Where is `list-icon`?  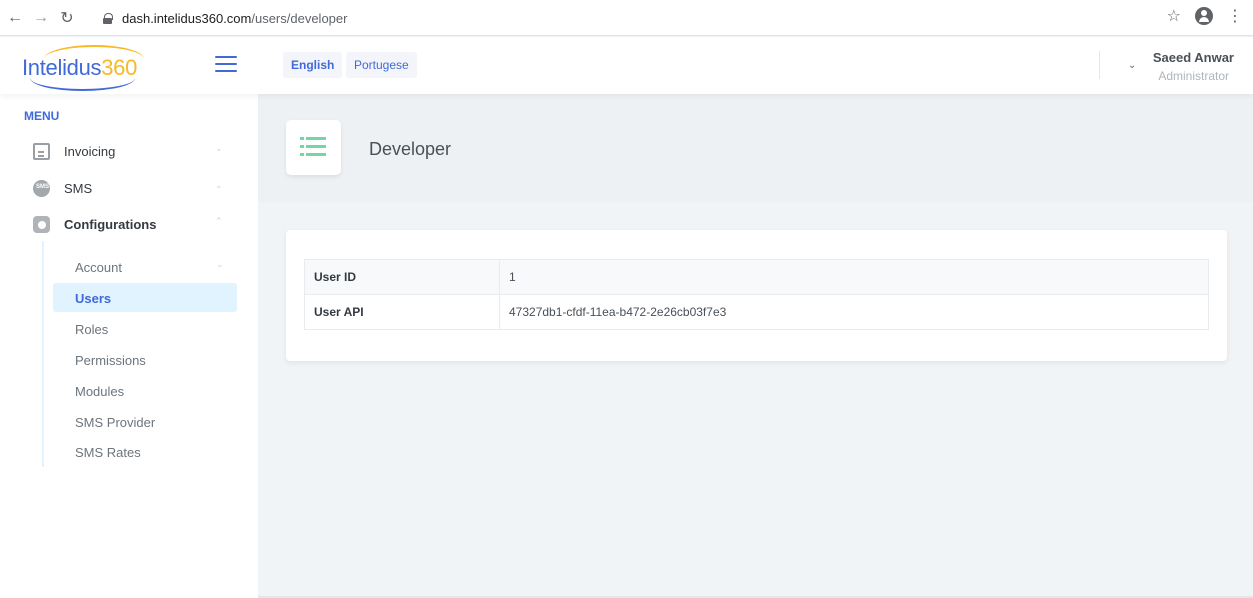 list-icon is located at coordinates (313, 147).